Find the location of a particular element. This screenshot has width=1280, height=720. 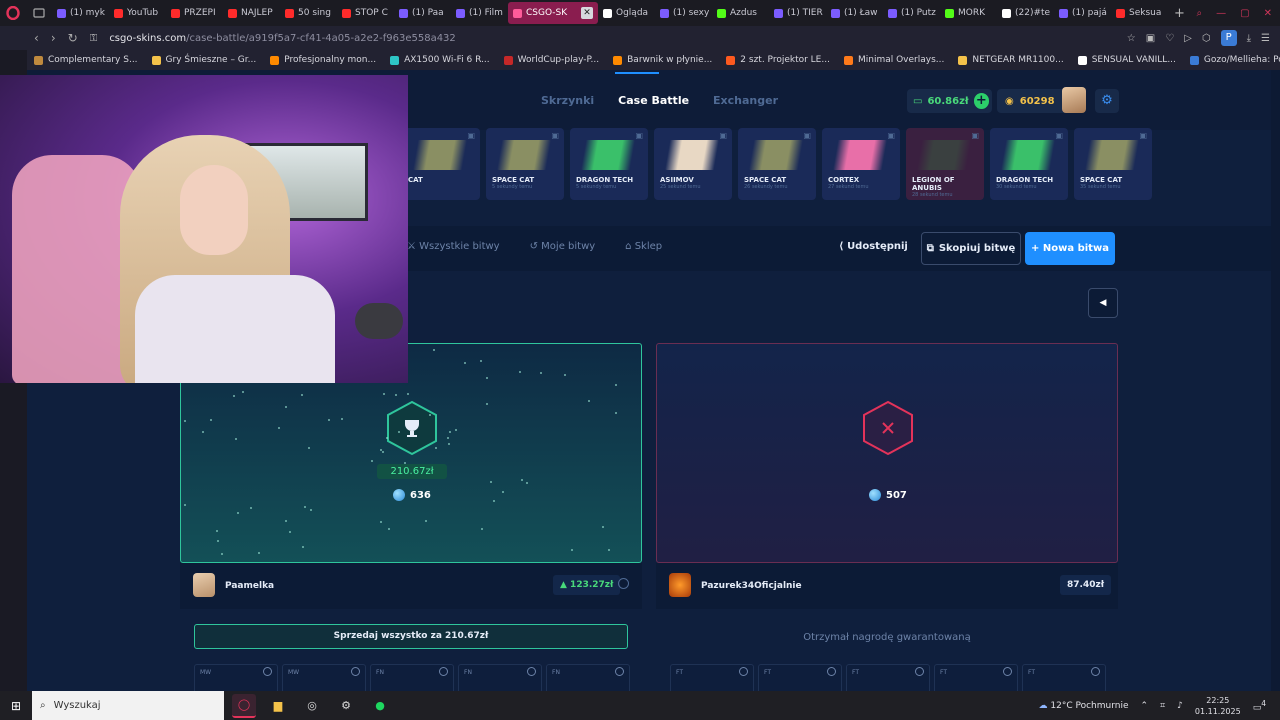

minimize-icon: — is located at coordinates (1221, 13).